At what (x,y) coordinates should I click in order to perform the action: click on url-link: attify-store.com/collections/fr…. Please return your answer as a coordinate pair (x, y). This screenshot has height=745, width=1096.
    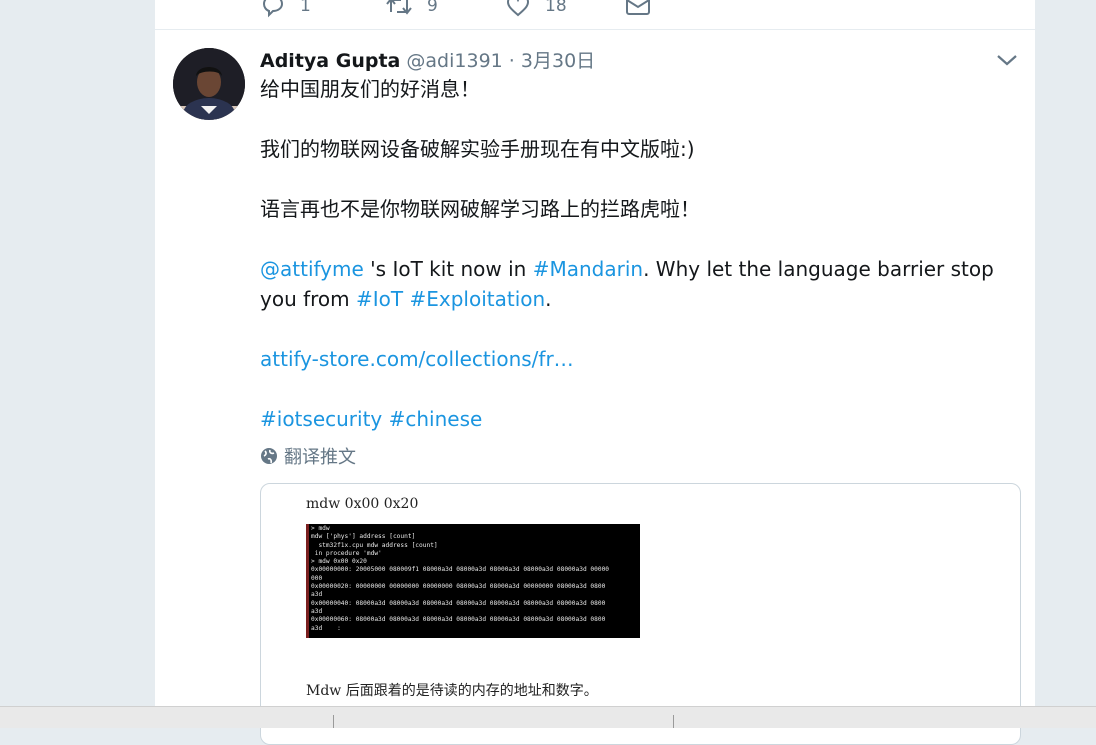
    Looking at the image, I should click on (417, 359).